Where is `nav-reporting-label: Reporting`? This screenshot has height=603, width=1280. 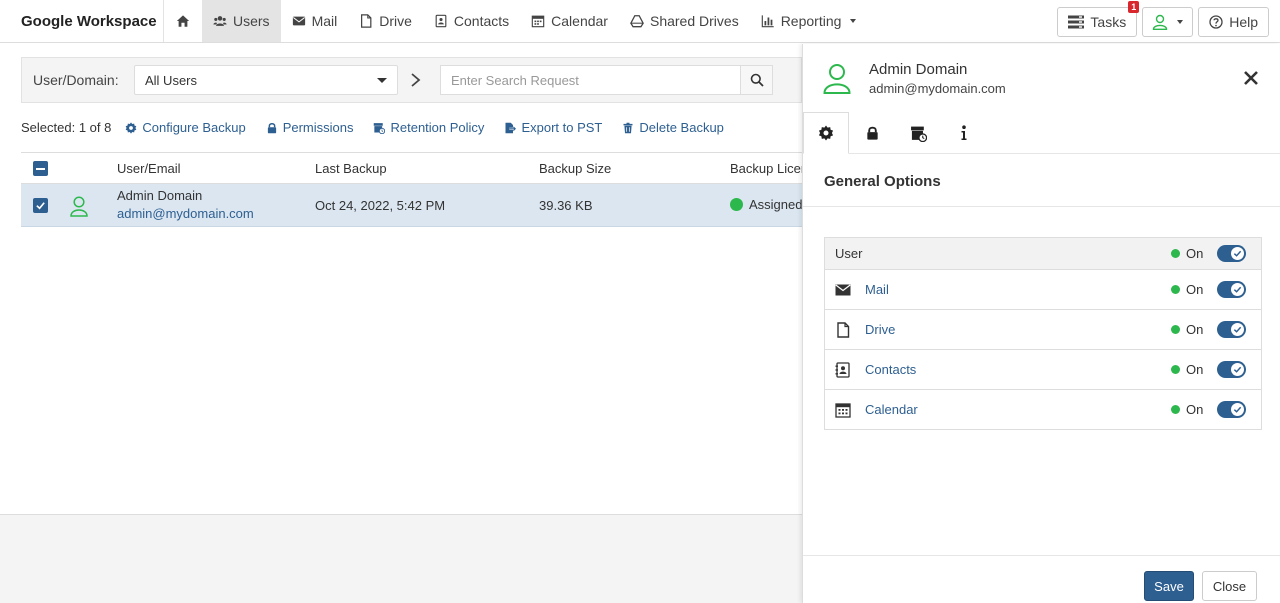 nav-reporting-label: Reporting is located at coordinates (811, 21).